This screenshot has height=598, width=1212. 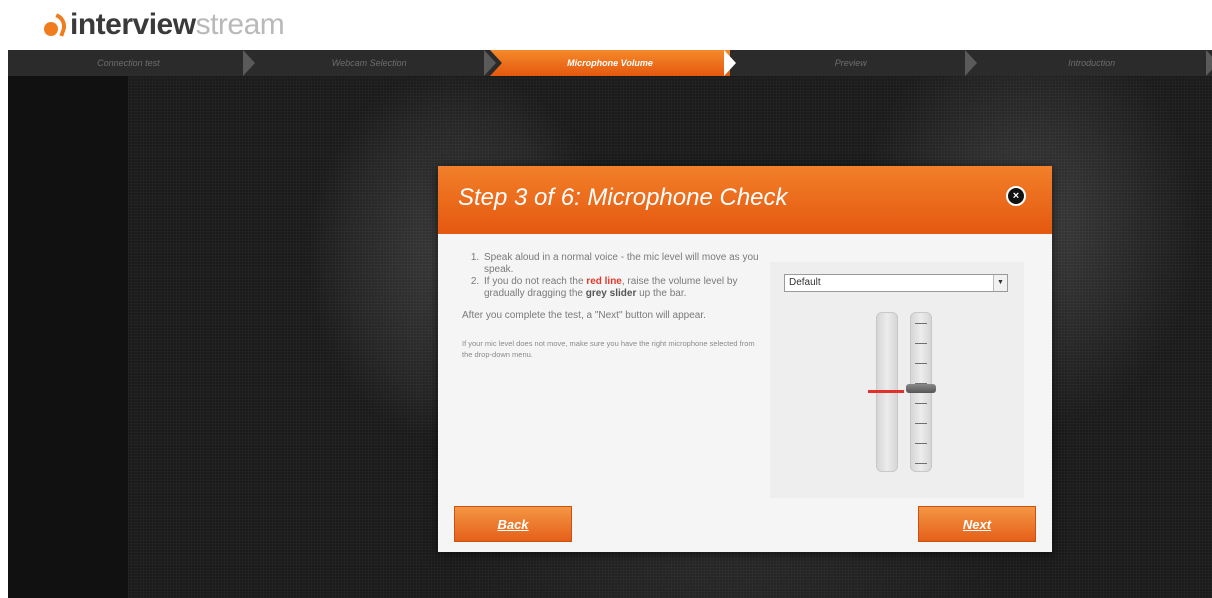 I want to click on step-microphone-volume: Microphone Volume, so click(x=613, y=63).